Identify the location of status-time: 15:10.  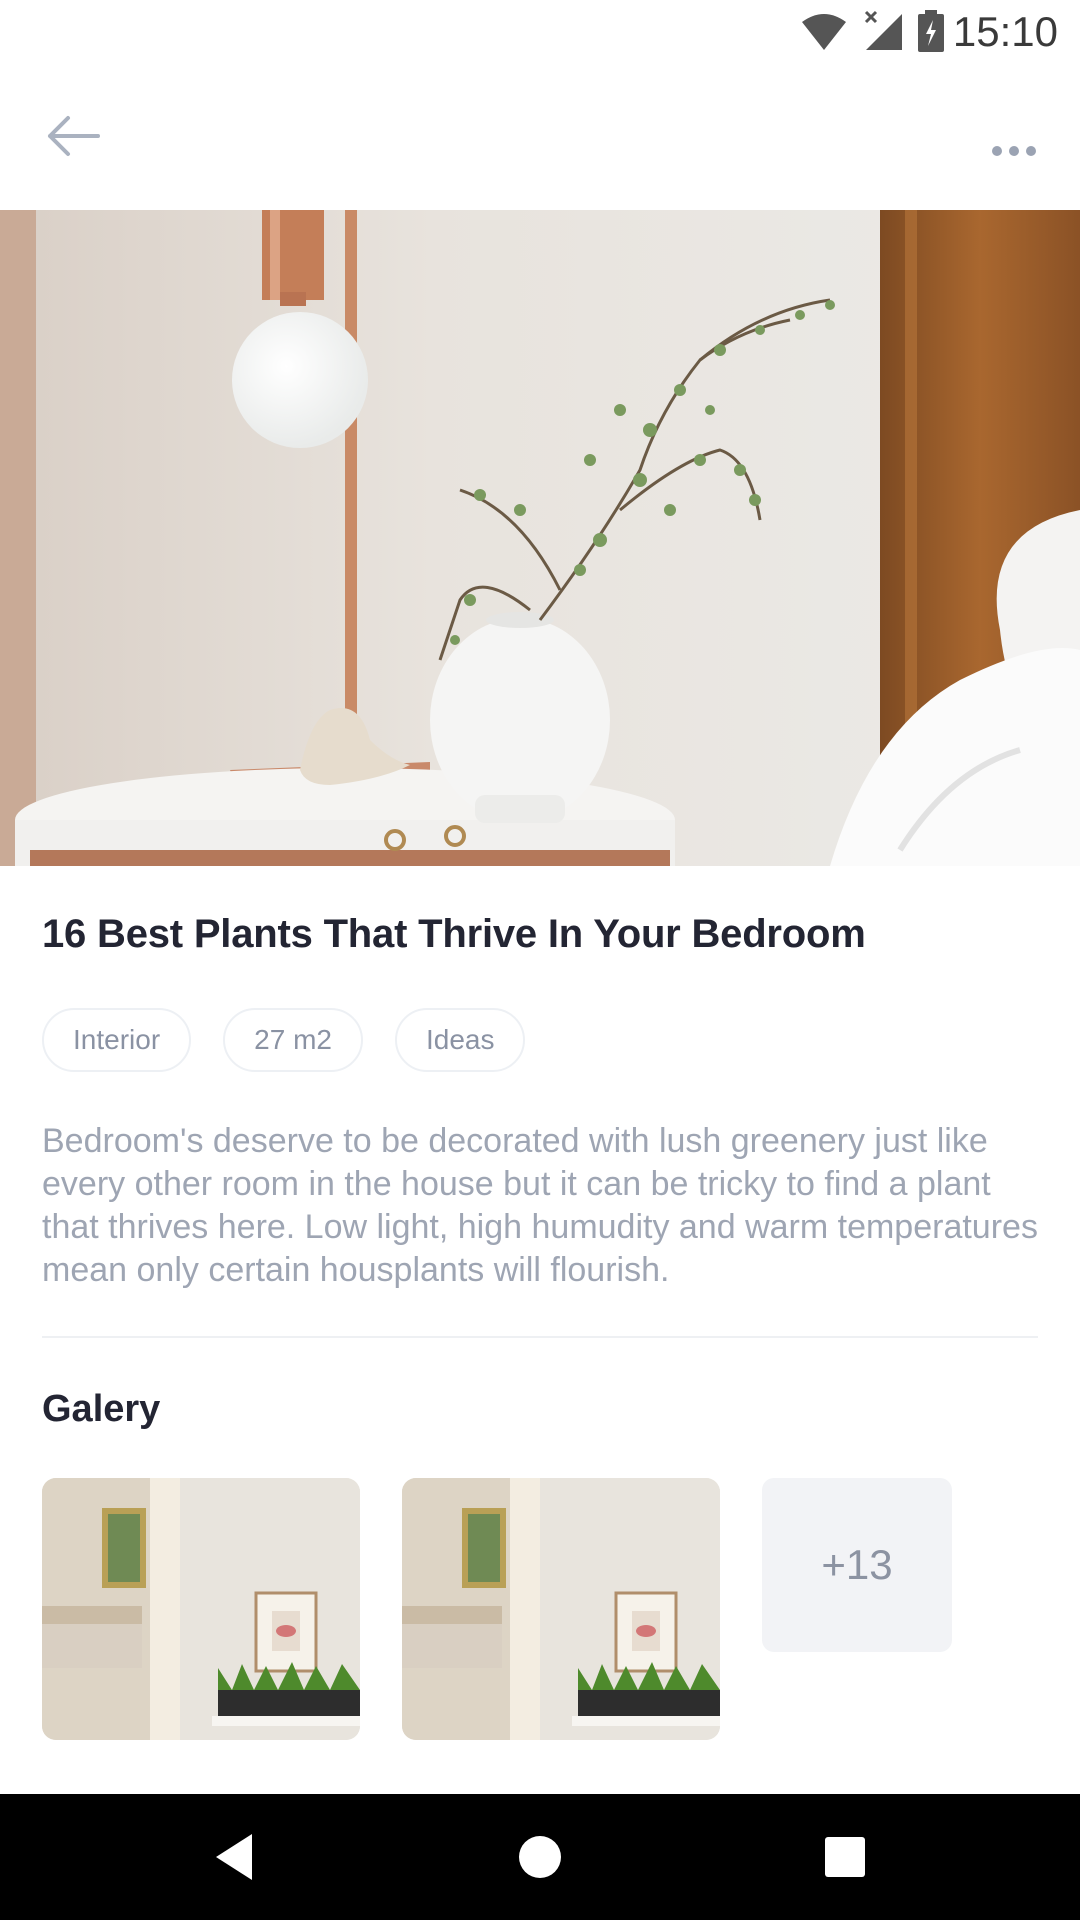
(1005, 31).